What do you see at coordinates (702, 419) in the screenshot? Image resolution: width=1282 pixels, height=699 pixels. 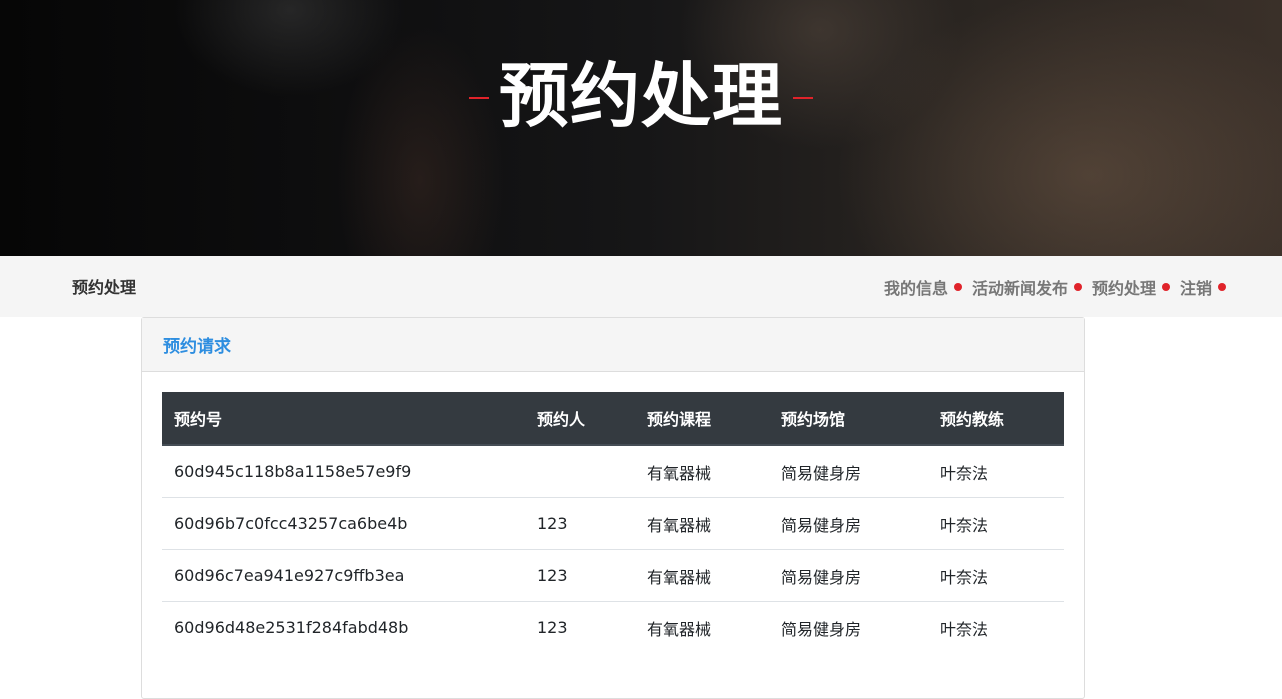 I see `column-header-course: 预约课程` at bounding box center [702, 419].